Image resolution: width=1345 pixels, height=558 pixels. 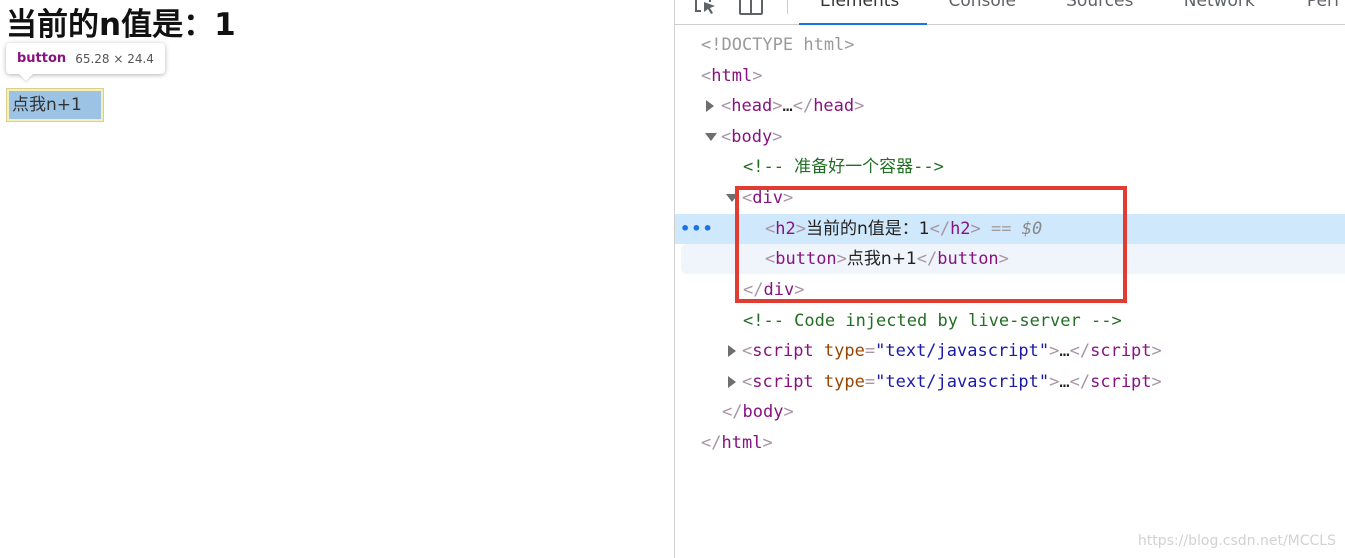 What do you see at coordinates (1010, 321) in the screenshot?
I see `dom-node-comment-live-server: <!-- Code injected by live-server -->` at bounding box center [1010, 321].